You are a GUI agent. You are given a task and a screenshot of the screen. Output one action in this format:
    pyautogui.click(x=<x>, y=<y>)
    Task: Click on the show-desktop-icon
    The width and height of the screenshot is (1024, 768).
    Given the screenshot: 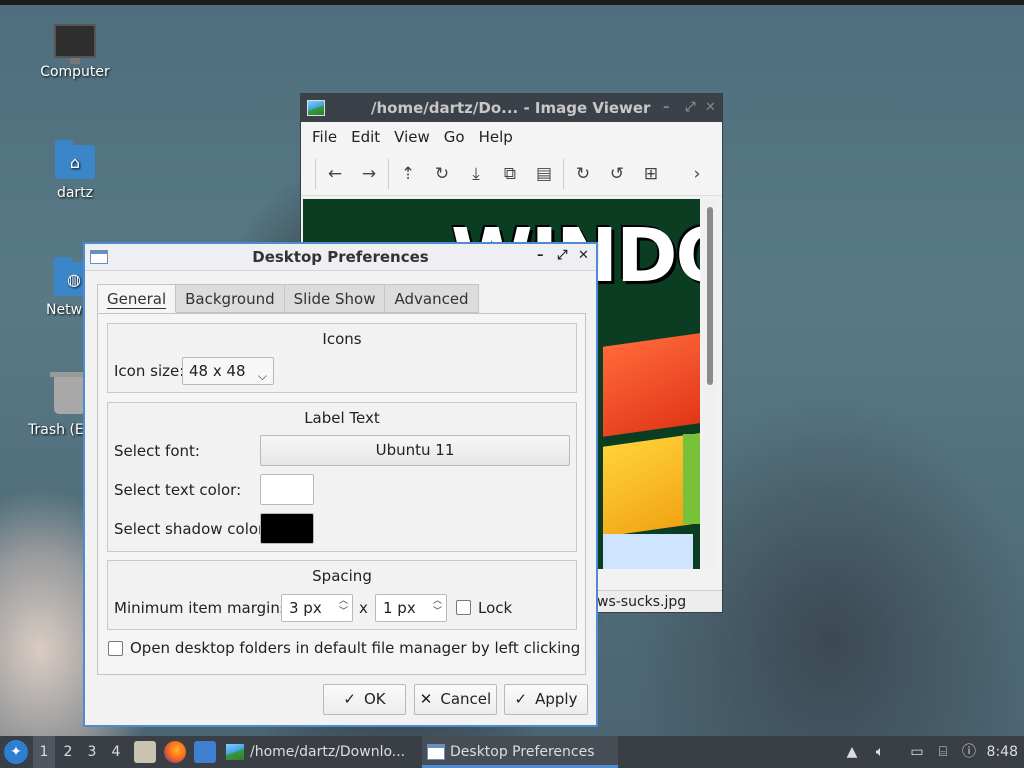 What is the action you would take?
    pyautogui.click(x=205, y=752)
    